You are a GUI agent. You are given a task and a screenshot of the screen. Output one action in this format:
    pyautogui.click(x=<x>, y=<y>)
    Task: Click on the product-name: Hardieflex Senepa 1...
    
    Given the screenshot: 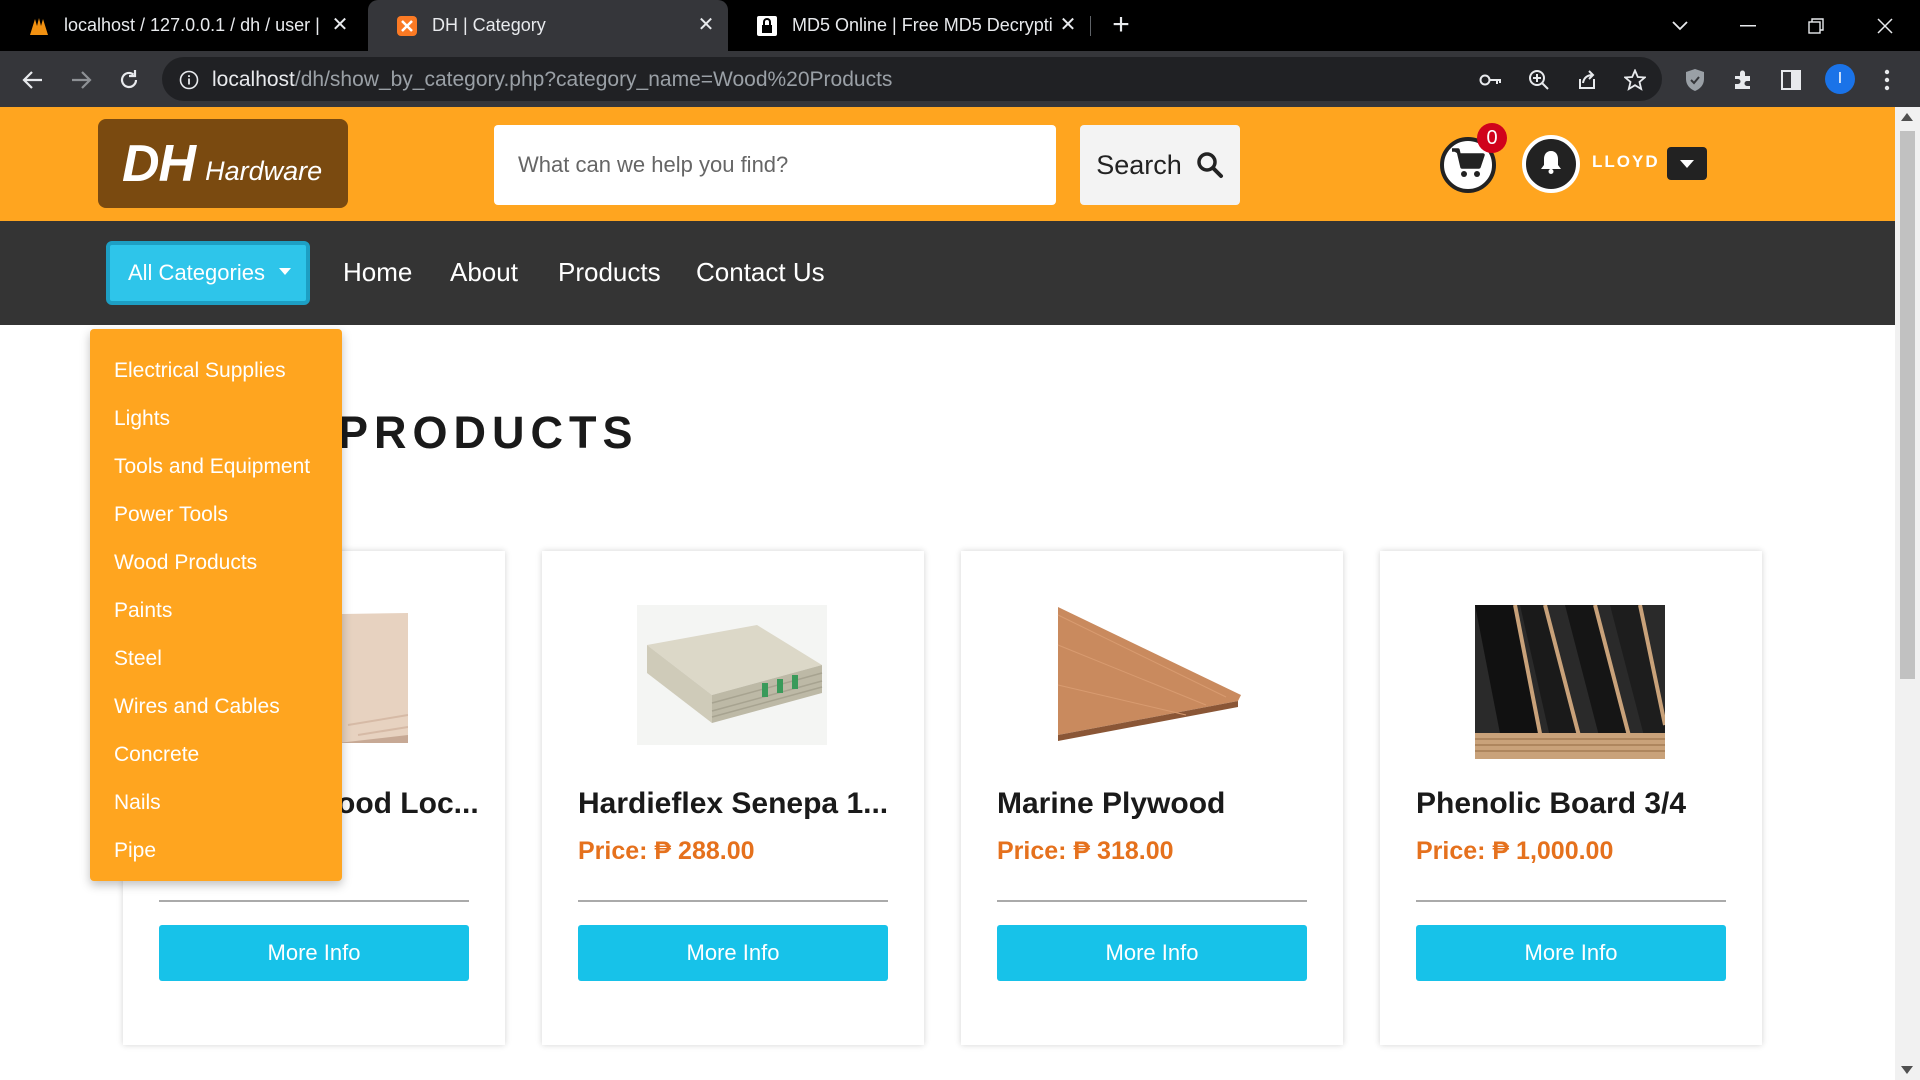 What is the action you would take?
    pyautogui.click(x=738, y=804)
    